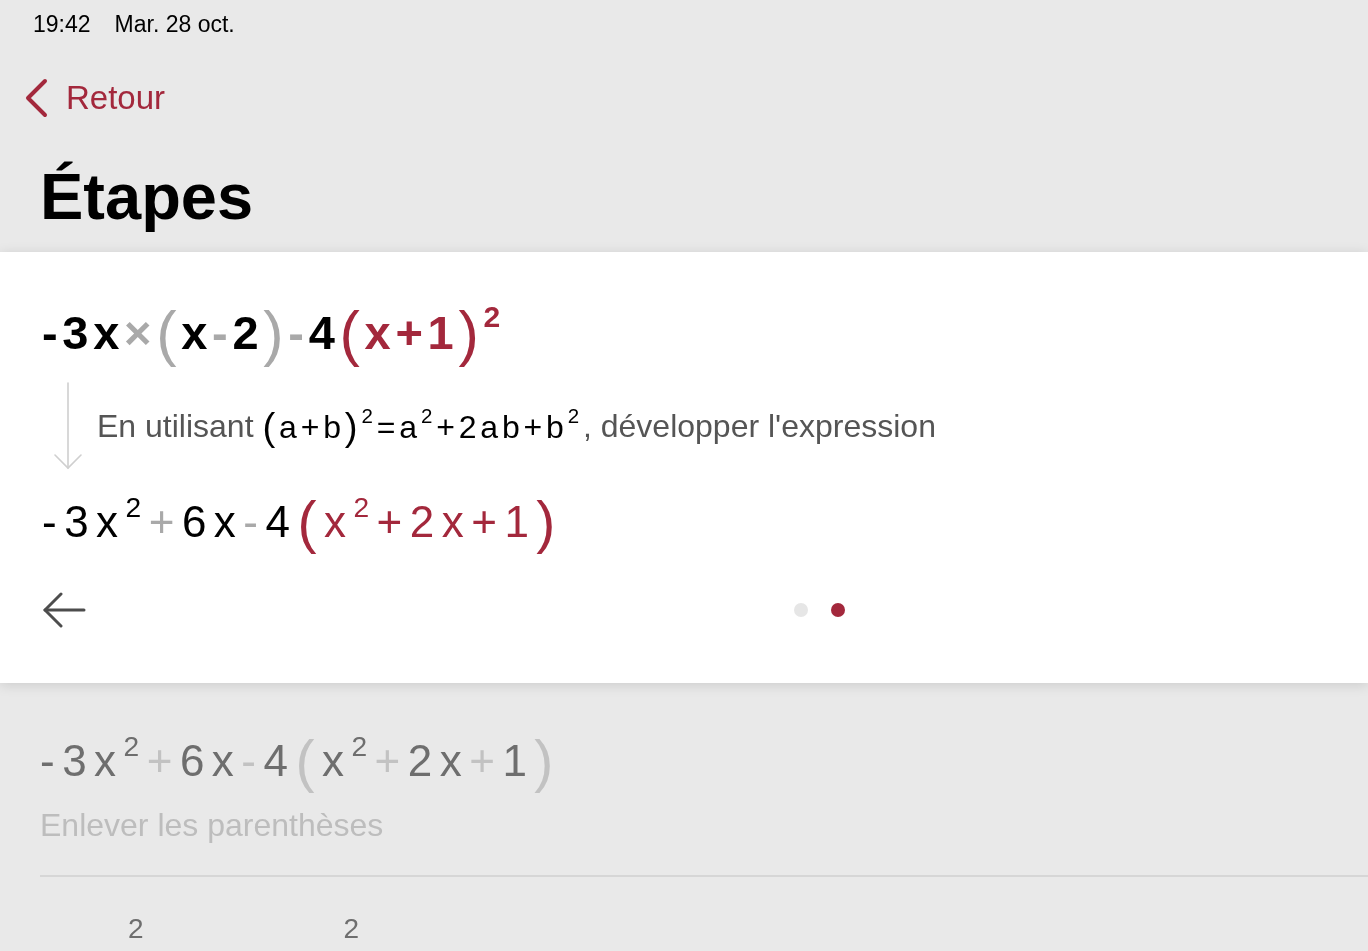 The width and height of the screenshot is (1368, 951). What do you see at coordinates (62, 24) in the screenshot?
I see `status-time: 19:42` at bounding box center [62, 24].